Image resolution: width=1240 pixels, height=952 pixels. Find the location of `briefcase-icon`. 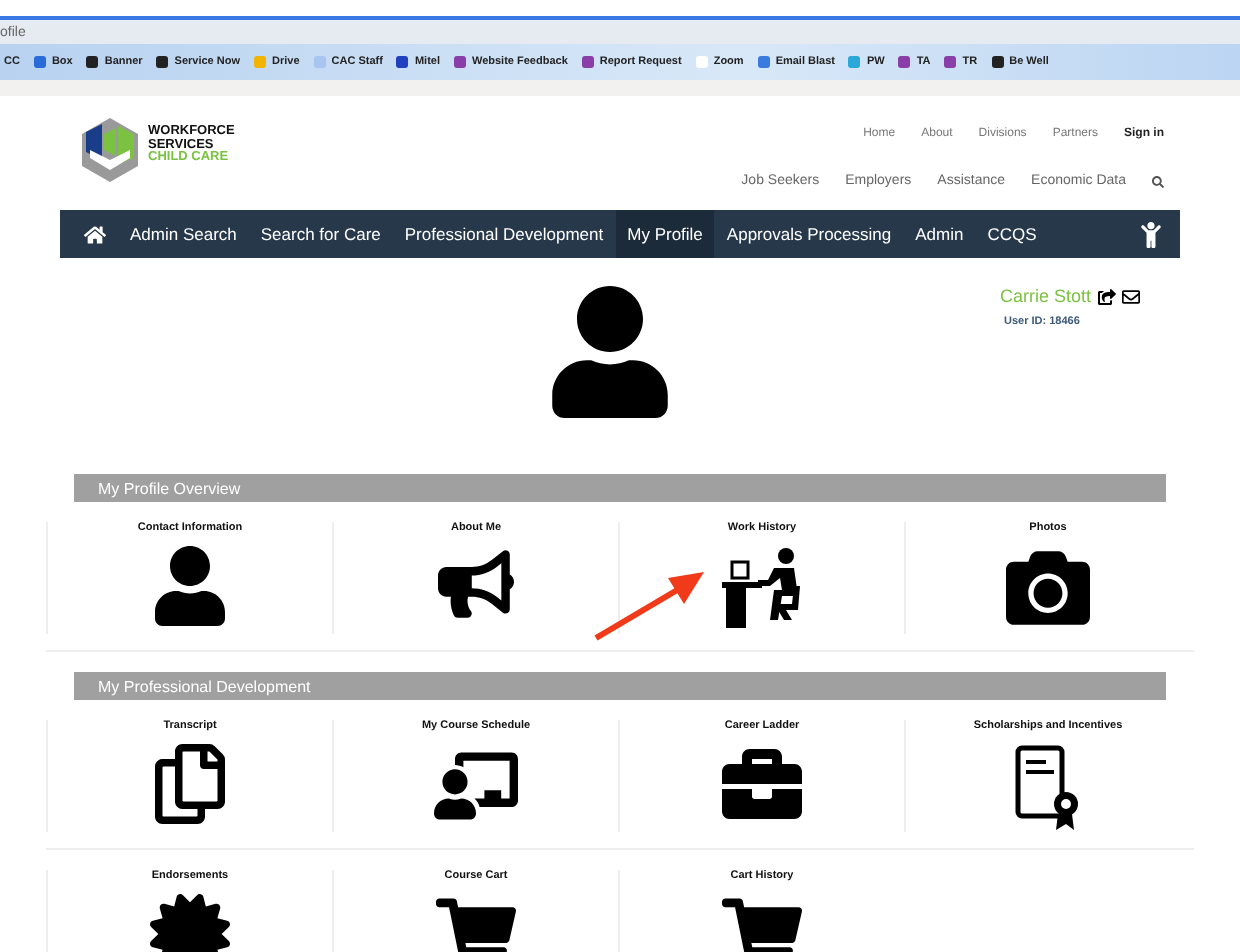

briefcase-icon is located at coordinates (762, 784).